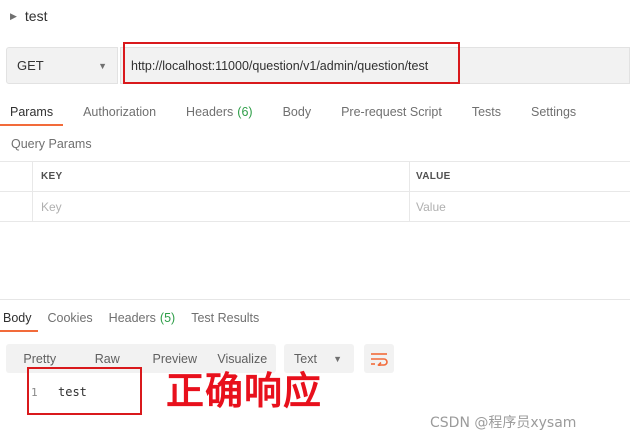 The height and width of the screenshot is (440, 630). I want to click on tab-params: Params, so click(32, 112).